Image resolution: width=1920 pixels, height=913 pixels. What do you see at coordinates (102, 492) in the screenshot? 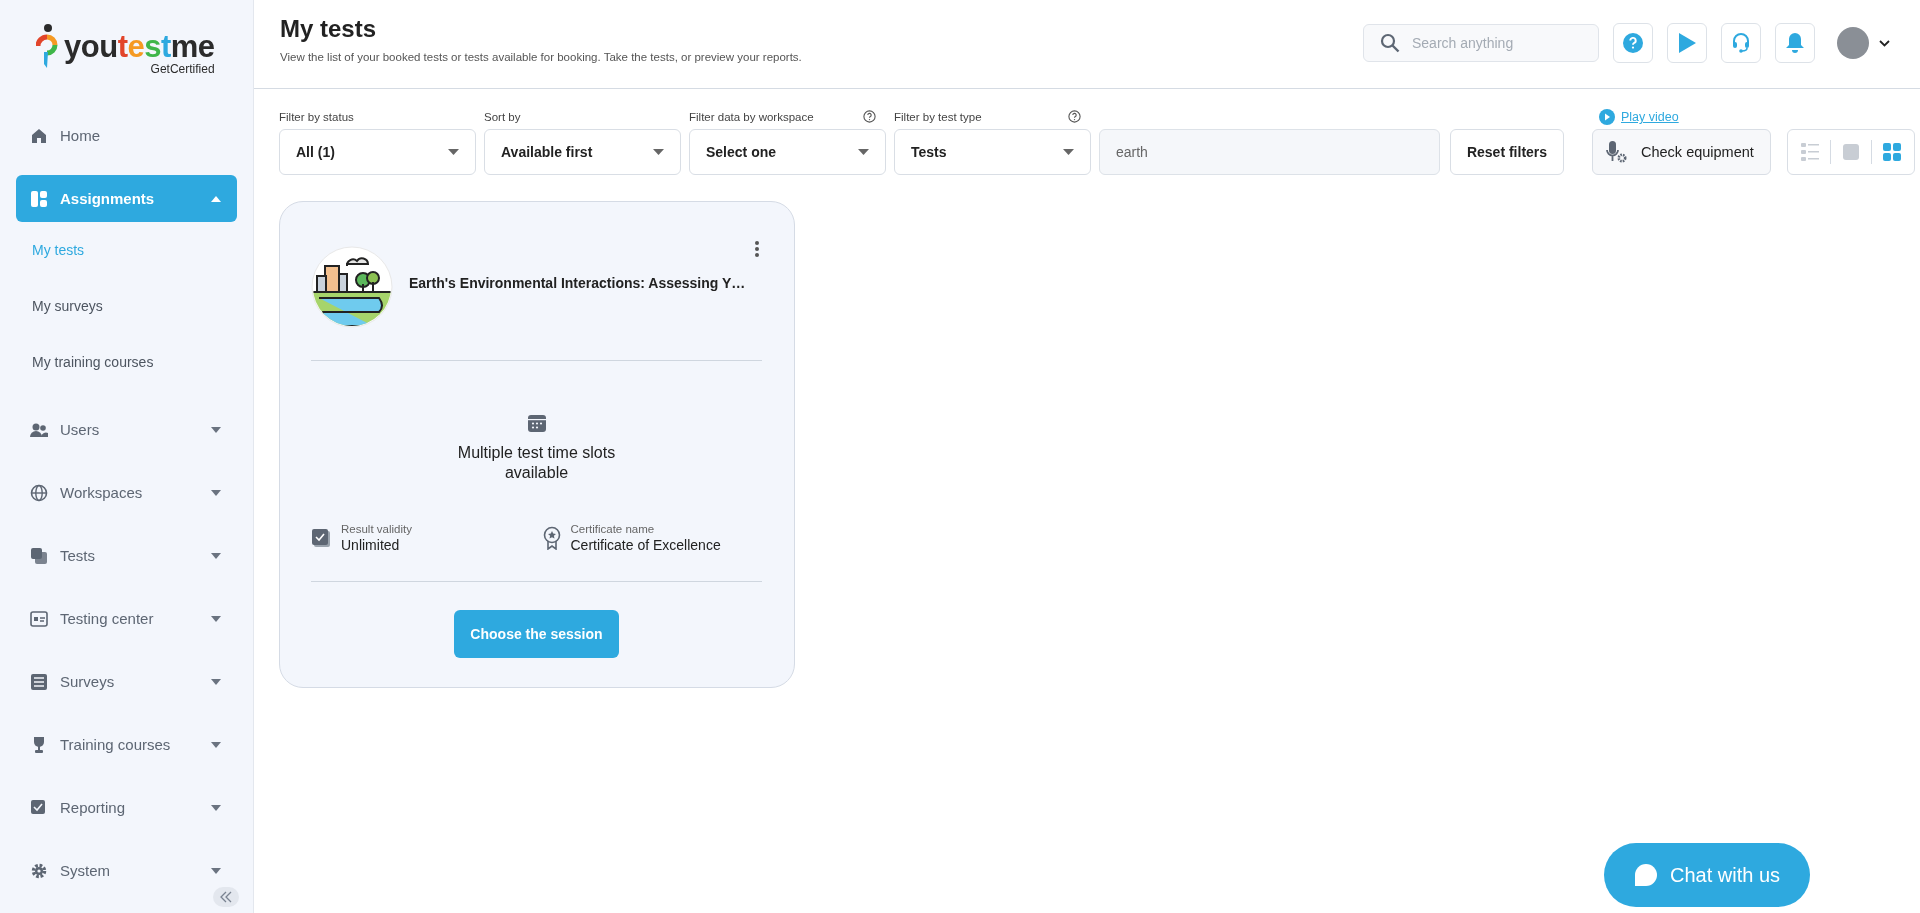
I see `sidebar-item-label: Workspaces` at bounding box center [102, 492].